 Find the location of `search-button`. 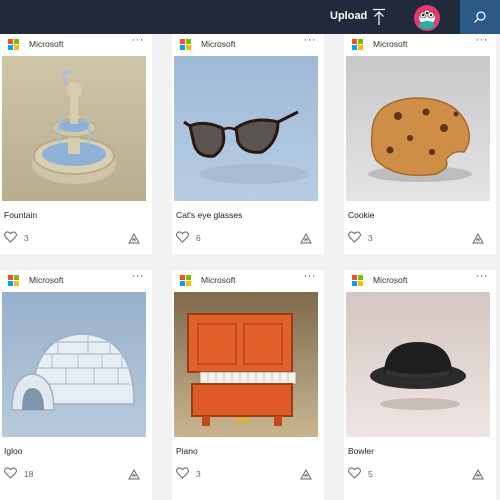

search-button is located at coordinates (480, 17).